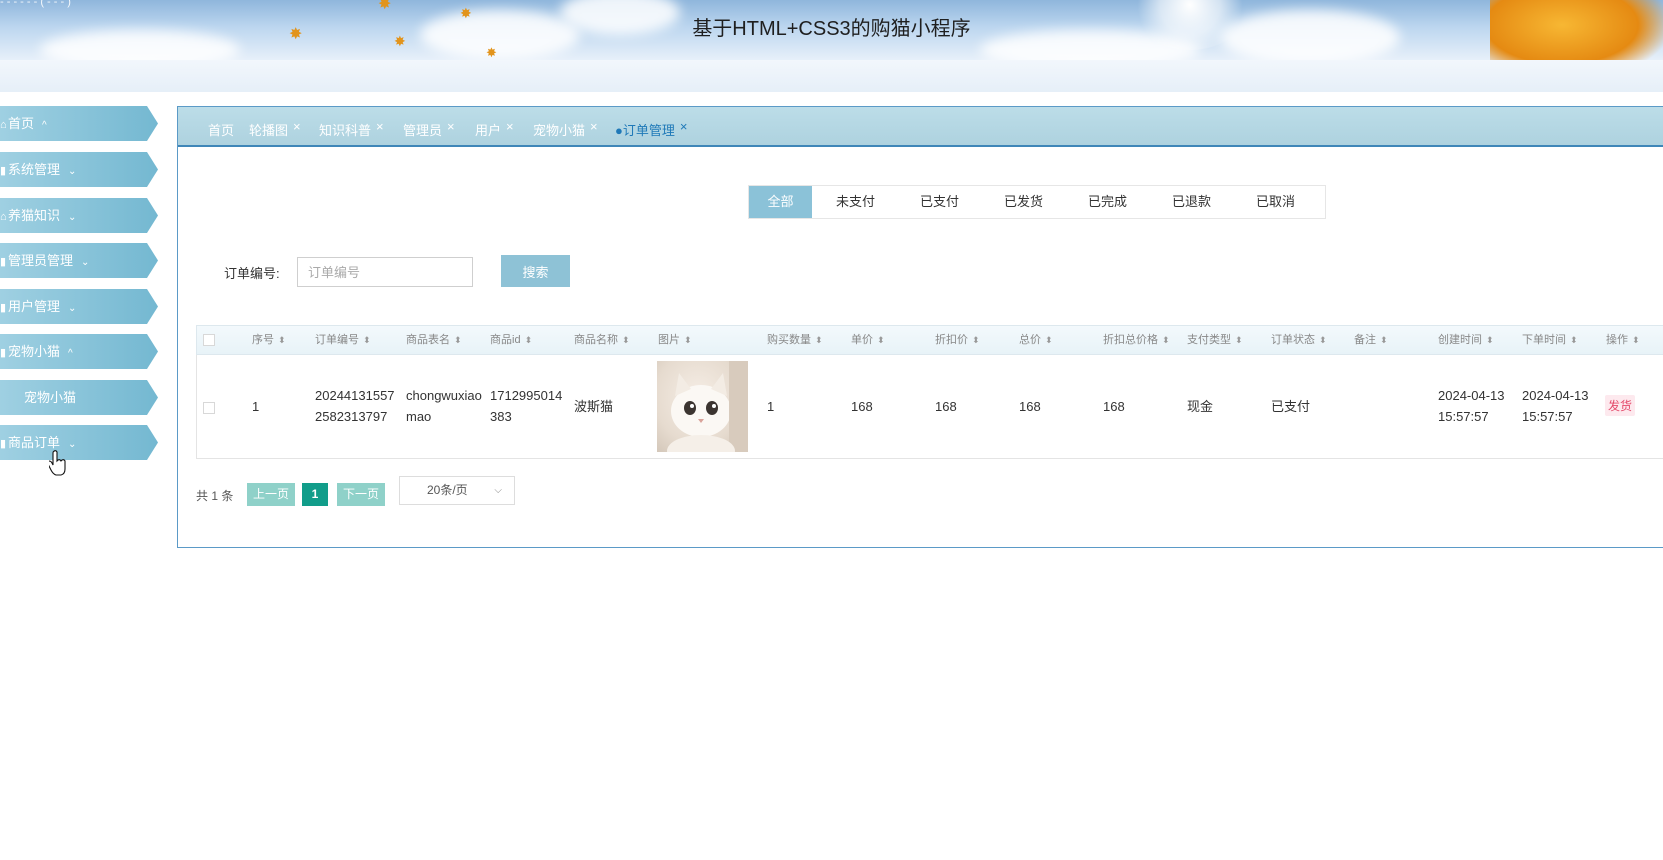 The height and width of the screenshot is (860, 1663). Describe the element at coordinates (501, 416) in the screenshot. I see `cell-line: 383` at that location.